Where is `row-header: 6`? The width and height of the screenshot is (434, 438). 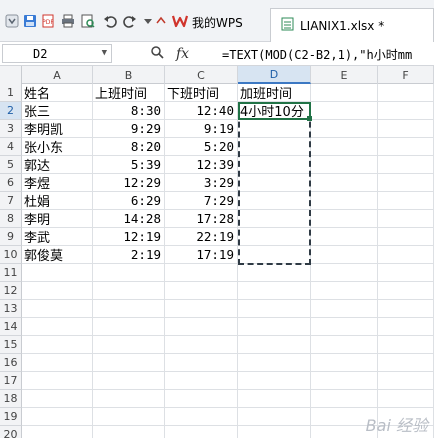 row-header: 6 is located at coordinates (11, 183).